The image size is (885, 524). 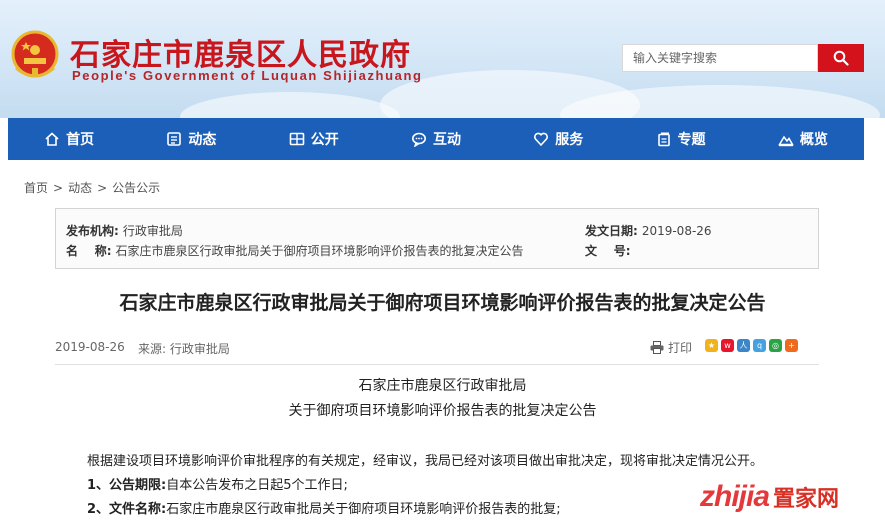 I want to click on nav-item-public: 公开, so click(x=314, y=139).